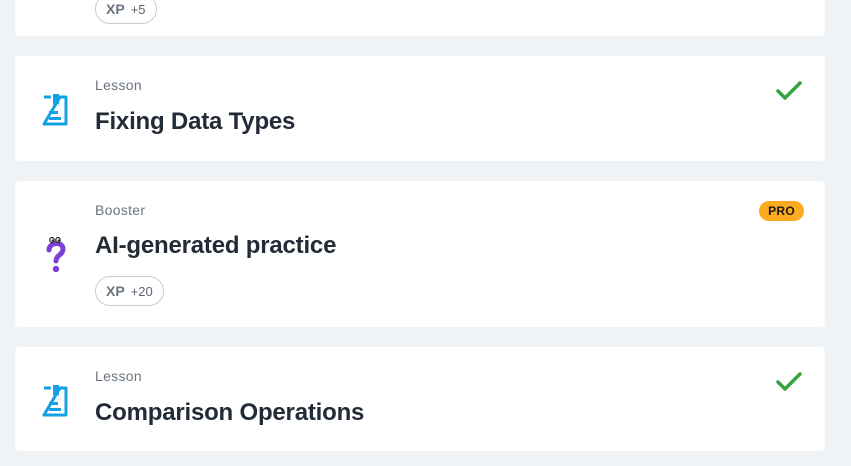 This screenshot has width=851, height=466. What do you see at coordinates (230, 412) in the screenshot?
I see `item-title: Comparison Operations` at bounding box center [230, 412].